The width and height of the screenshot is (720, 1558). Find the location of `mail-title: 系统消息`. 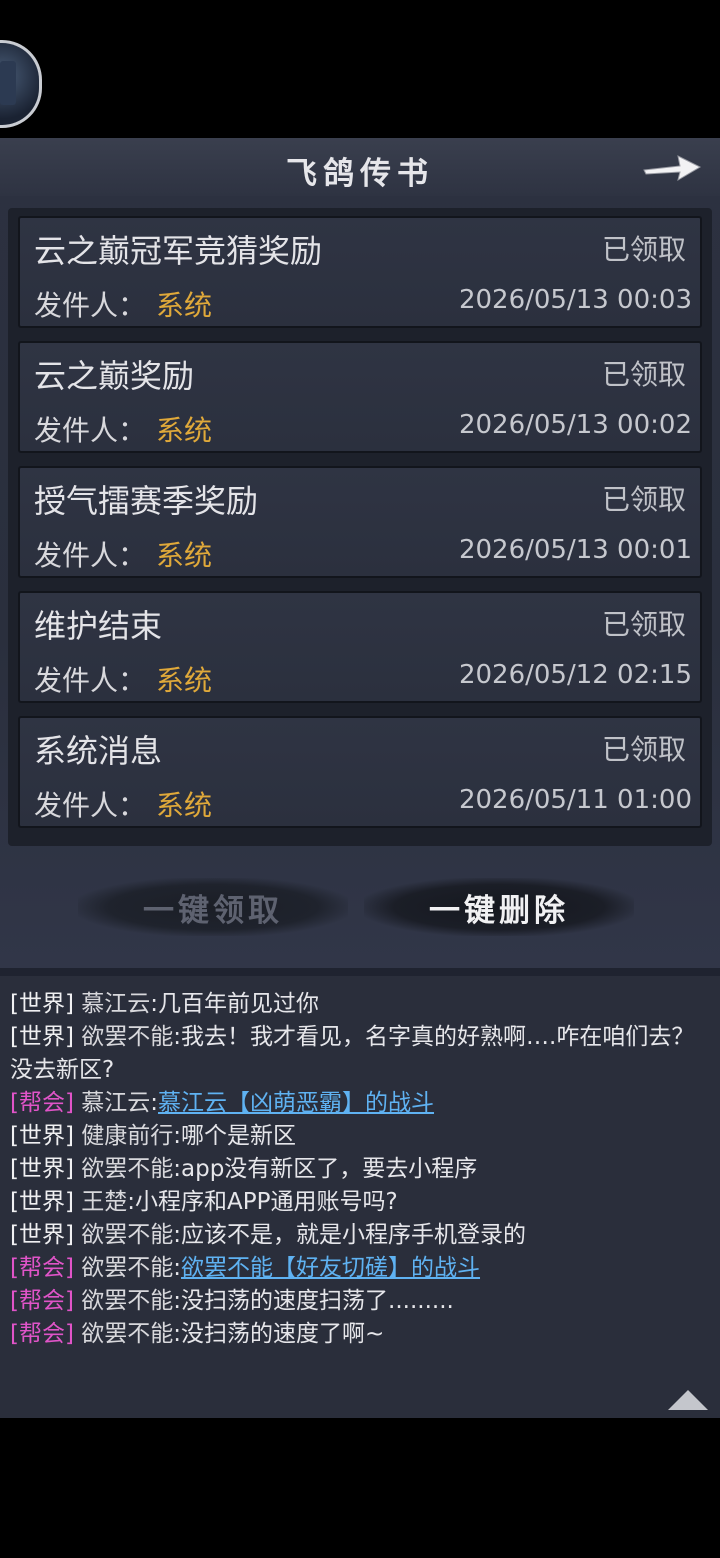

mail-title: 系统消息 is located at coordinates (98, 751).